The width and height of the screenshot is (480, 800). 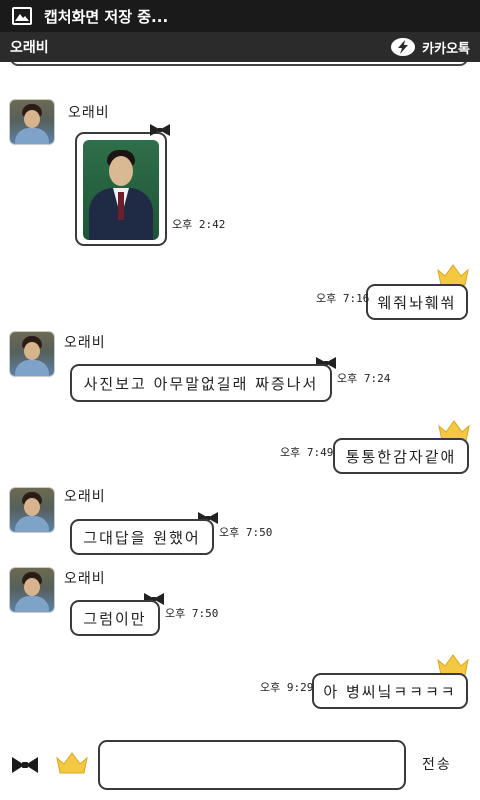 I want to click on kakao-lightning-icon, so click(x=403, y=47).